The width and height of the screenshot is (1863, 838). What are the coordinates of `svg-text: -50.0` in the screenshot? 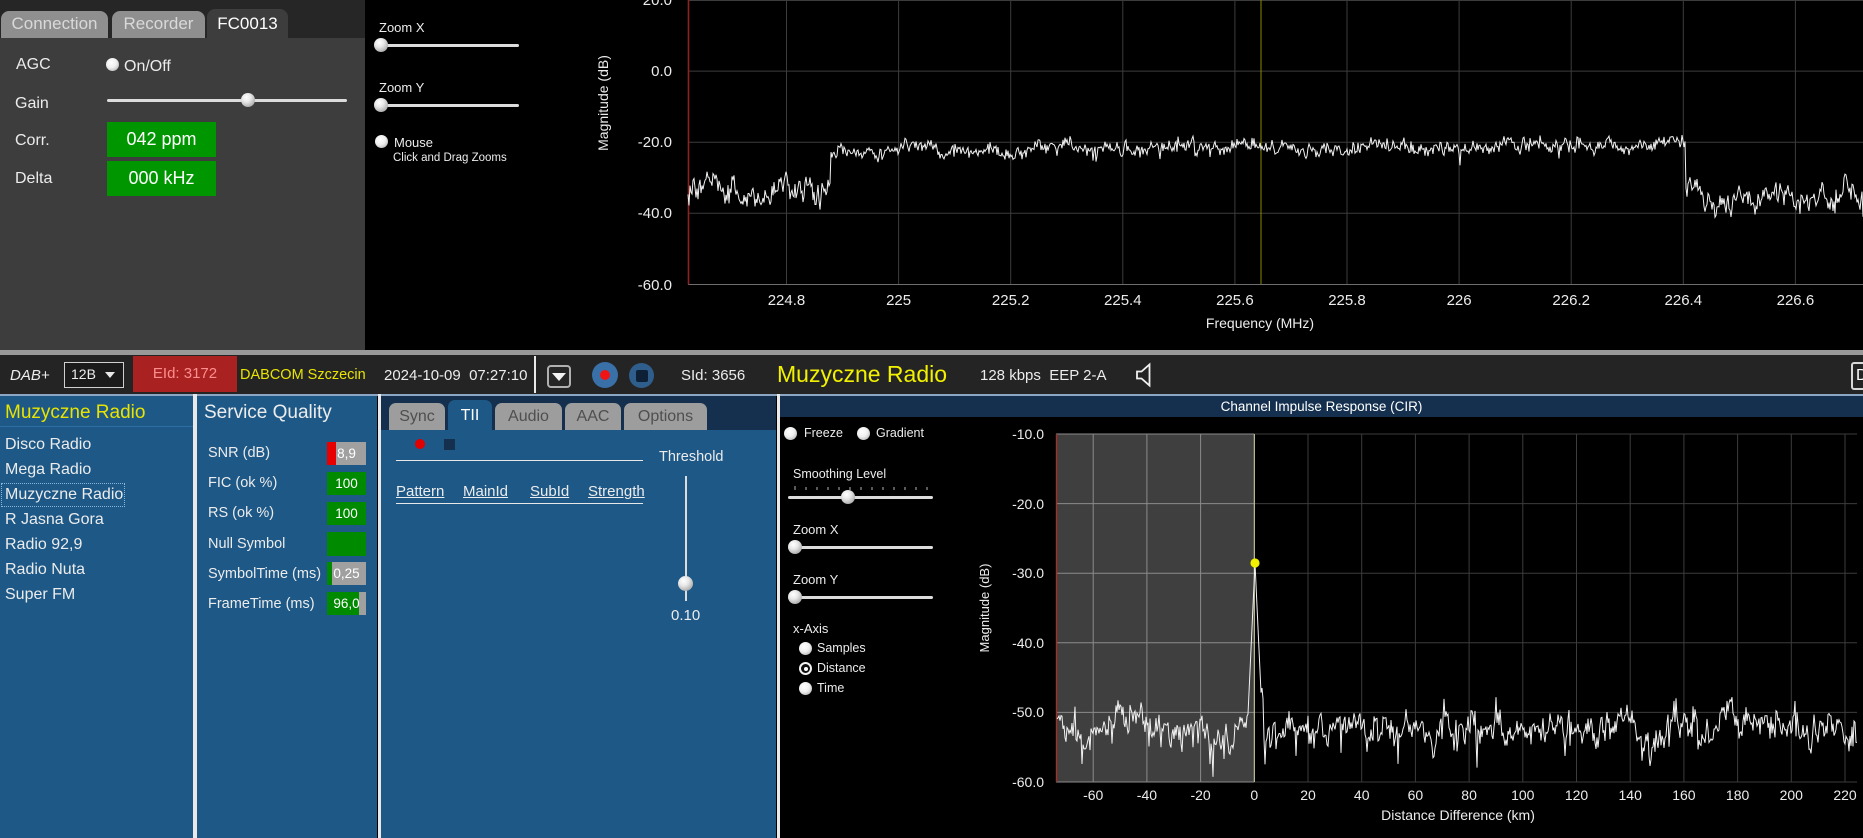 It's located at (1028, 712).